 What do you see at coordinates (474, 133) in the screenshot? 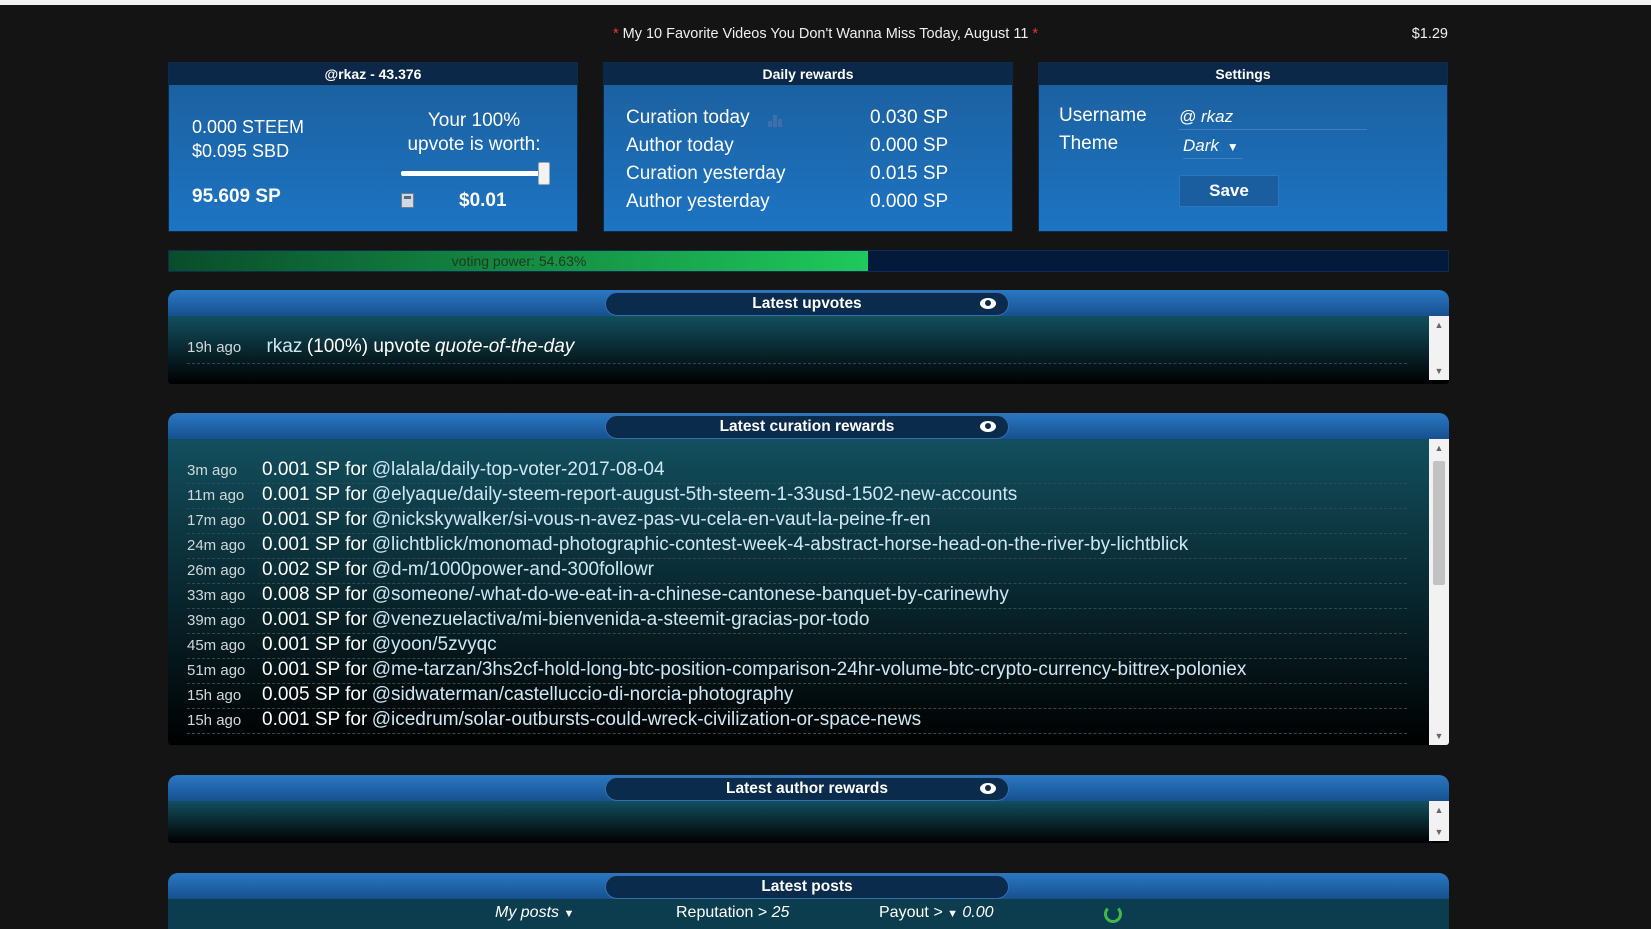
I see `upvote-worth-label: Your 100% upvote is worth:` at bounding box center [474, 133].